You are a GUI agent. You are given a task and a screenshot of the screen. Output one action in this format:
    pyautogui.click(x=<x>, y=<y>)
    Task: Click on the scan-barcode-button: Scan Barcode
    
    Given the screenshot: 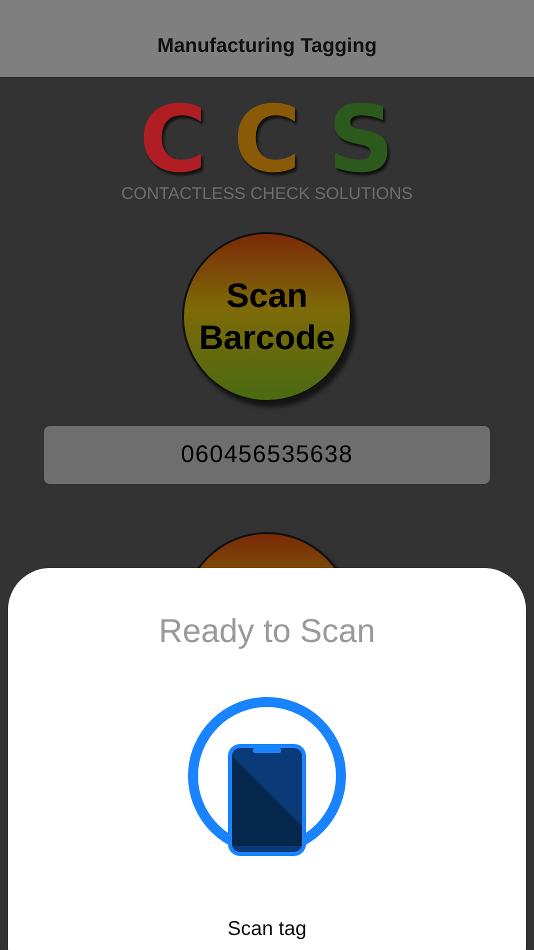 What is the action you would take?
    pyautogui.click(x=267, y=317)
    